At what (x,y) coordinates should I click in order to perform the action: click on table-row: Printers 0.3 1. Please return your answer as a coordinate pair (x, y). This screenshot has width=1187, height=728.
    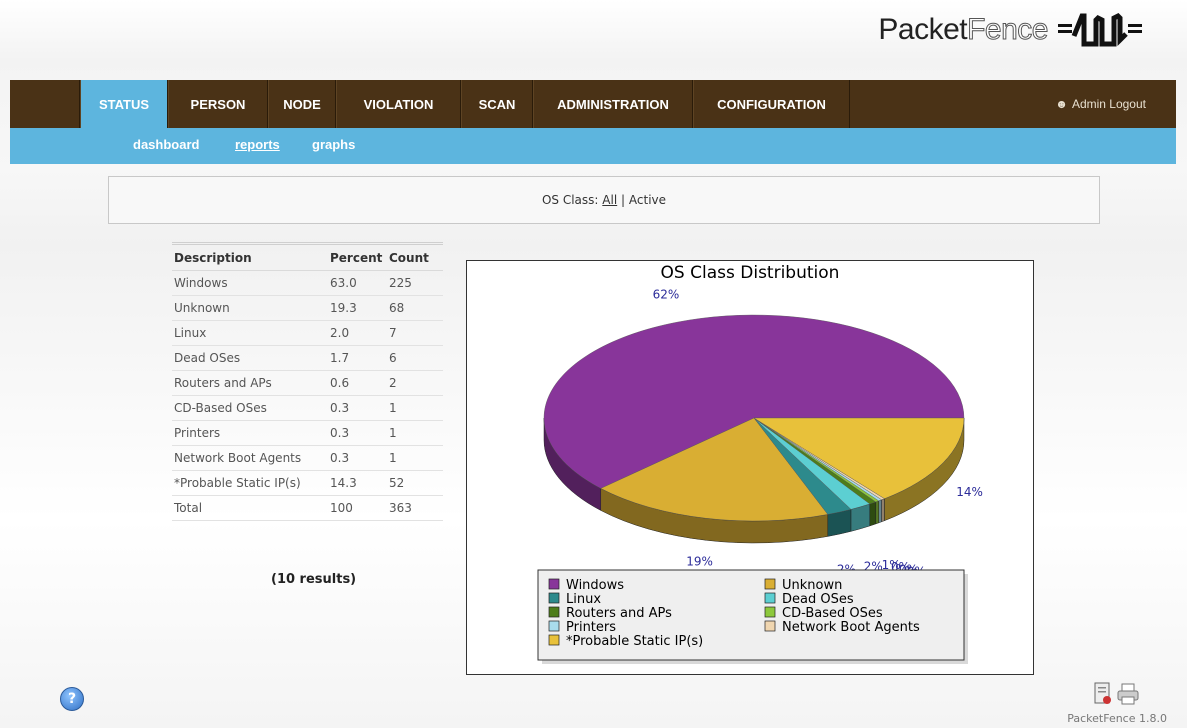
    Looking at the image, I should click on (307, 433).